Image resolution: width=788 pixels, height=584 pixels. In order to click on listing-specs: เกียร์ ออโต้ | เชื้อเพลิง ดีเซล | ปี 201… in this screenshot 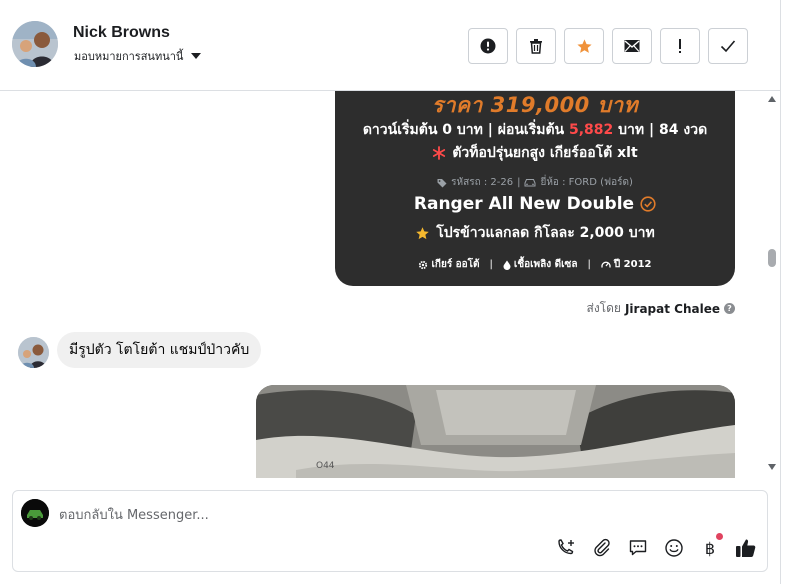, I will do `click(535, 264)`.